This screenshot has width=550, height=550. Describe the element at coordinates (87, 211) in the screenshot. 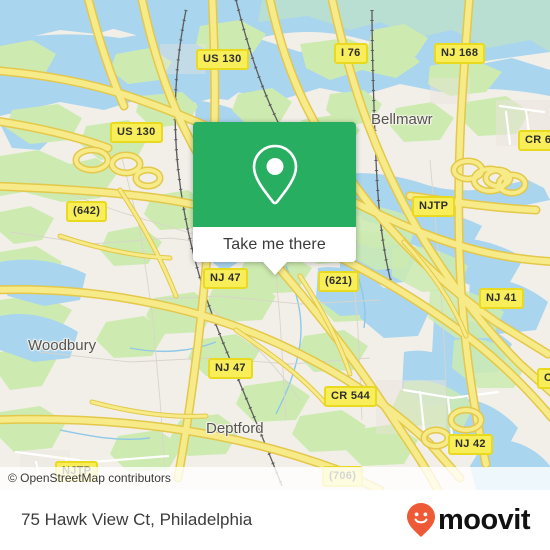

I see `road-shield: (642)` at that location.